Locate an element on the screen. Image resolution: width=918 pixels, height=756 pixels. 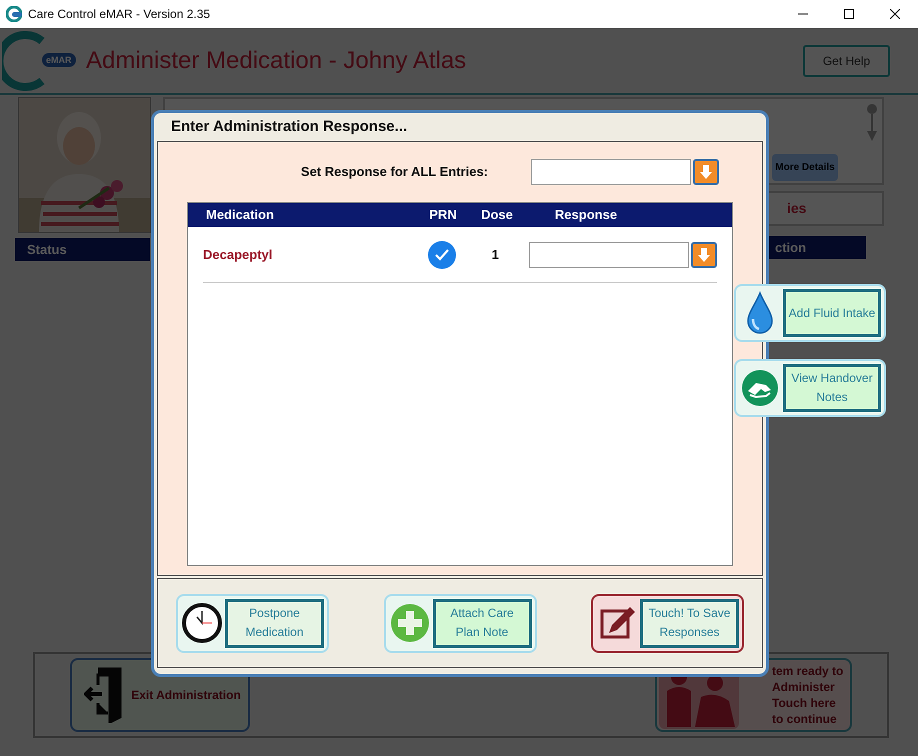
prn-check-icon is located at coordinates (442, 254).